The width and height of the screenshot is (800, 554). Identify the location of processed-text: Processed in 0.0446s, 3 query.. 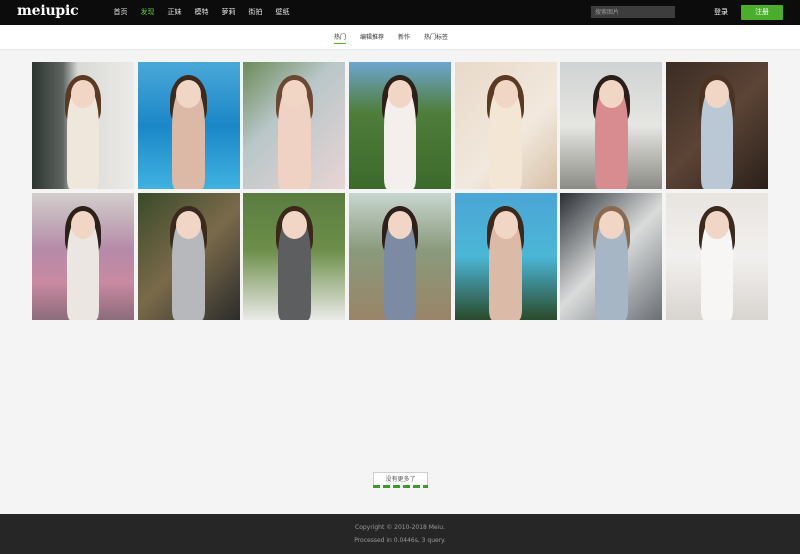
(400, 540).